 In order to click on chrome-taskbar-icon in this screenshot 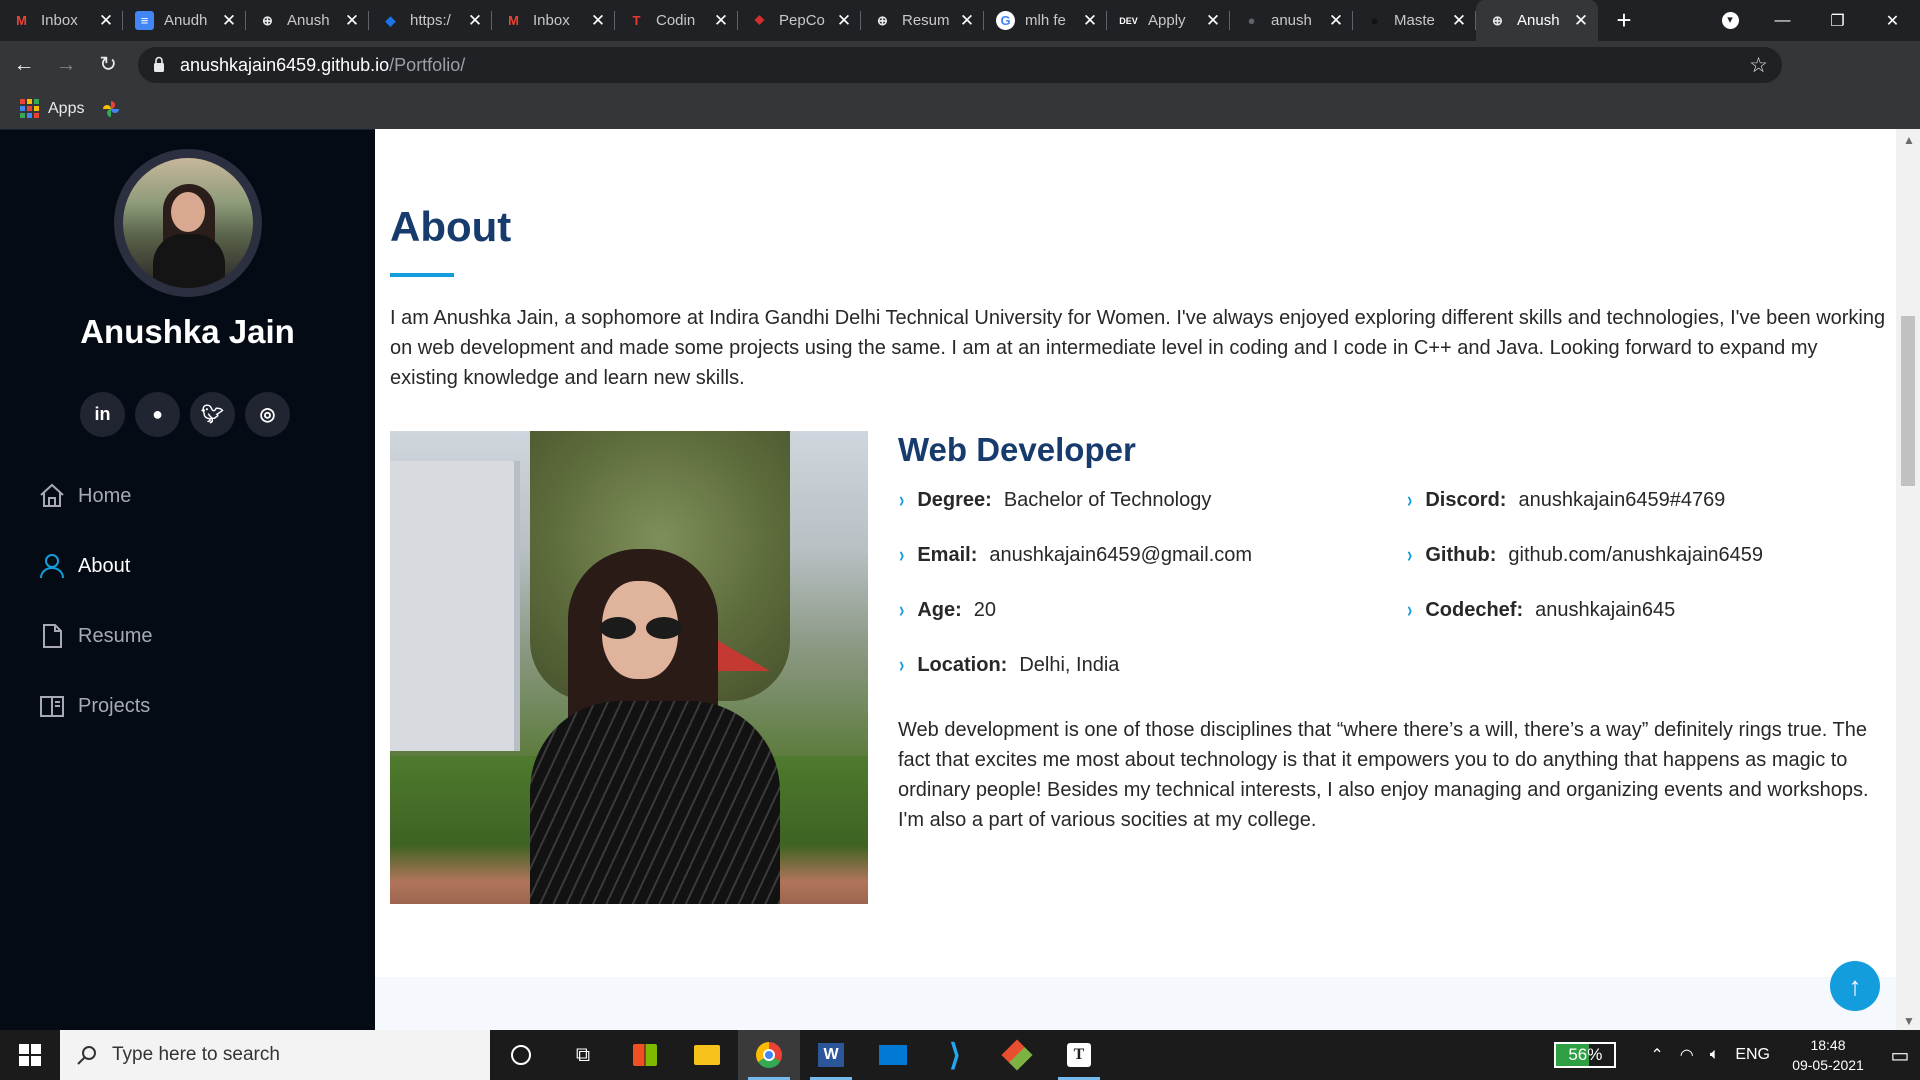, I will do `click(769, 1055)`.